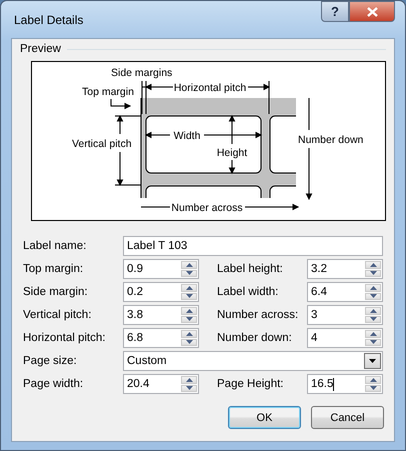 The width and height of the screenshot is (406, 451). What do you see at coordinates (248, 292) in the screenshot?
I see `field-label: Label width:` at bounding box center [248, 292].